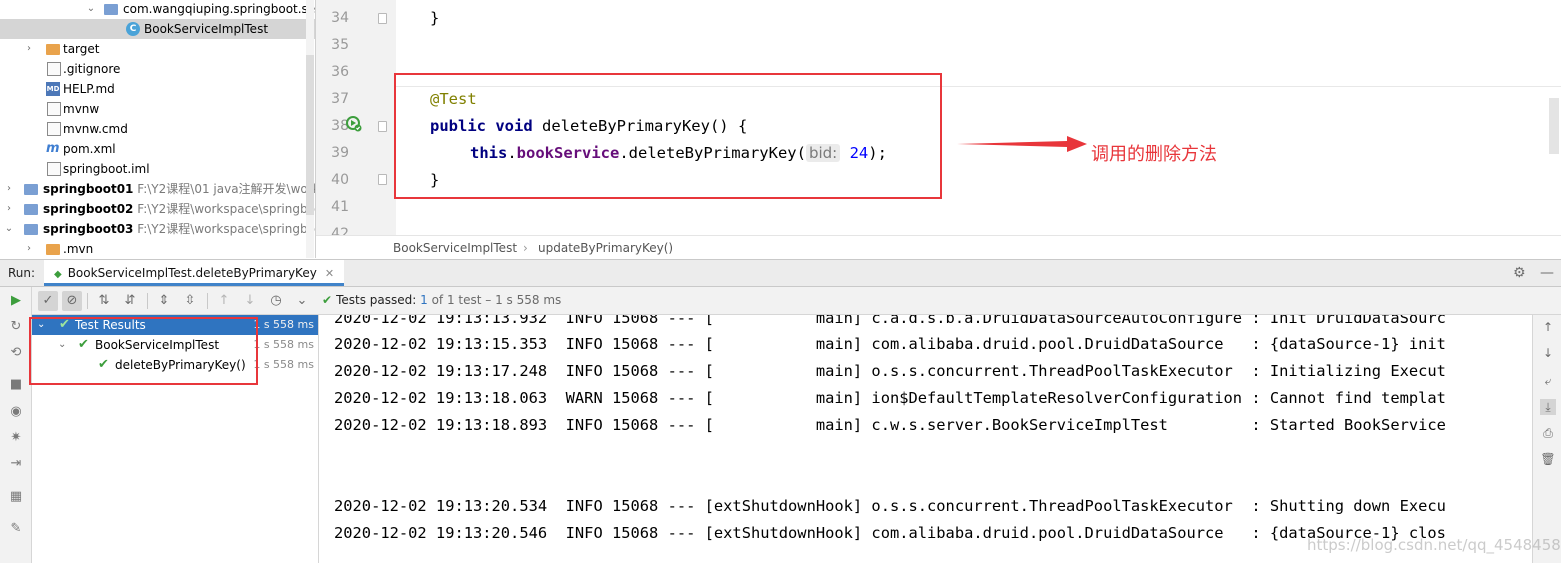 The width and height of the screenshot is (1561, 563). What do you see at coordinates (1548, 459) in the screenshot?
I see `trash-icon: 🗑` at bounding box center [1548, 459].